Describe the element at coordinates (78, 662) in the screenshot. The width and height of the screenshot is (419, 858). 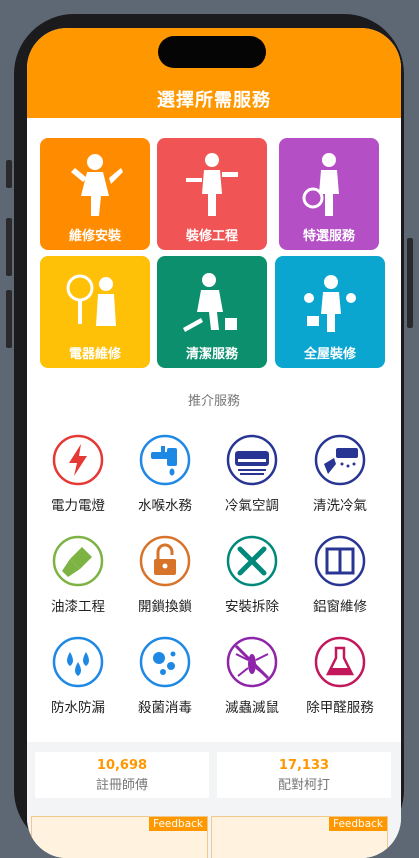
I see `water-drops-icon` at that location.